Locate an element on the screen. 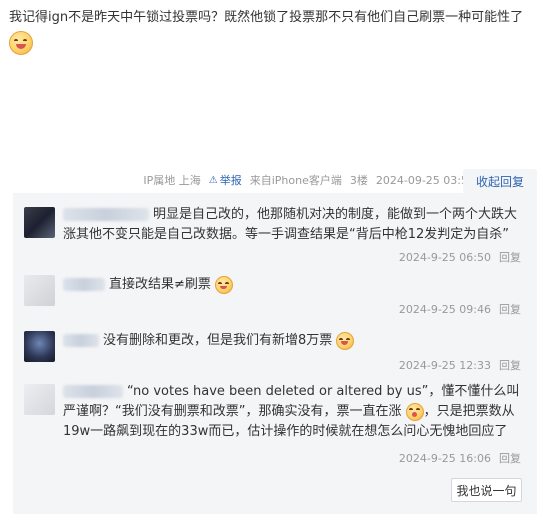 The image size is (550, 514). smile-face-icon is located at coordinates (224, 284).